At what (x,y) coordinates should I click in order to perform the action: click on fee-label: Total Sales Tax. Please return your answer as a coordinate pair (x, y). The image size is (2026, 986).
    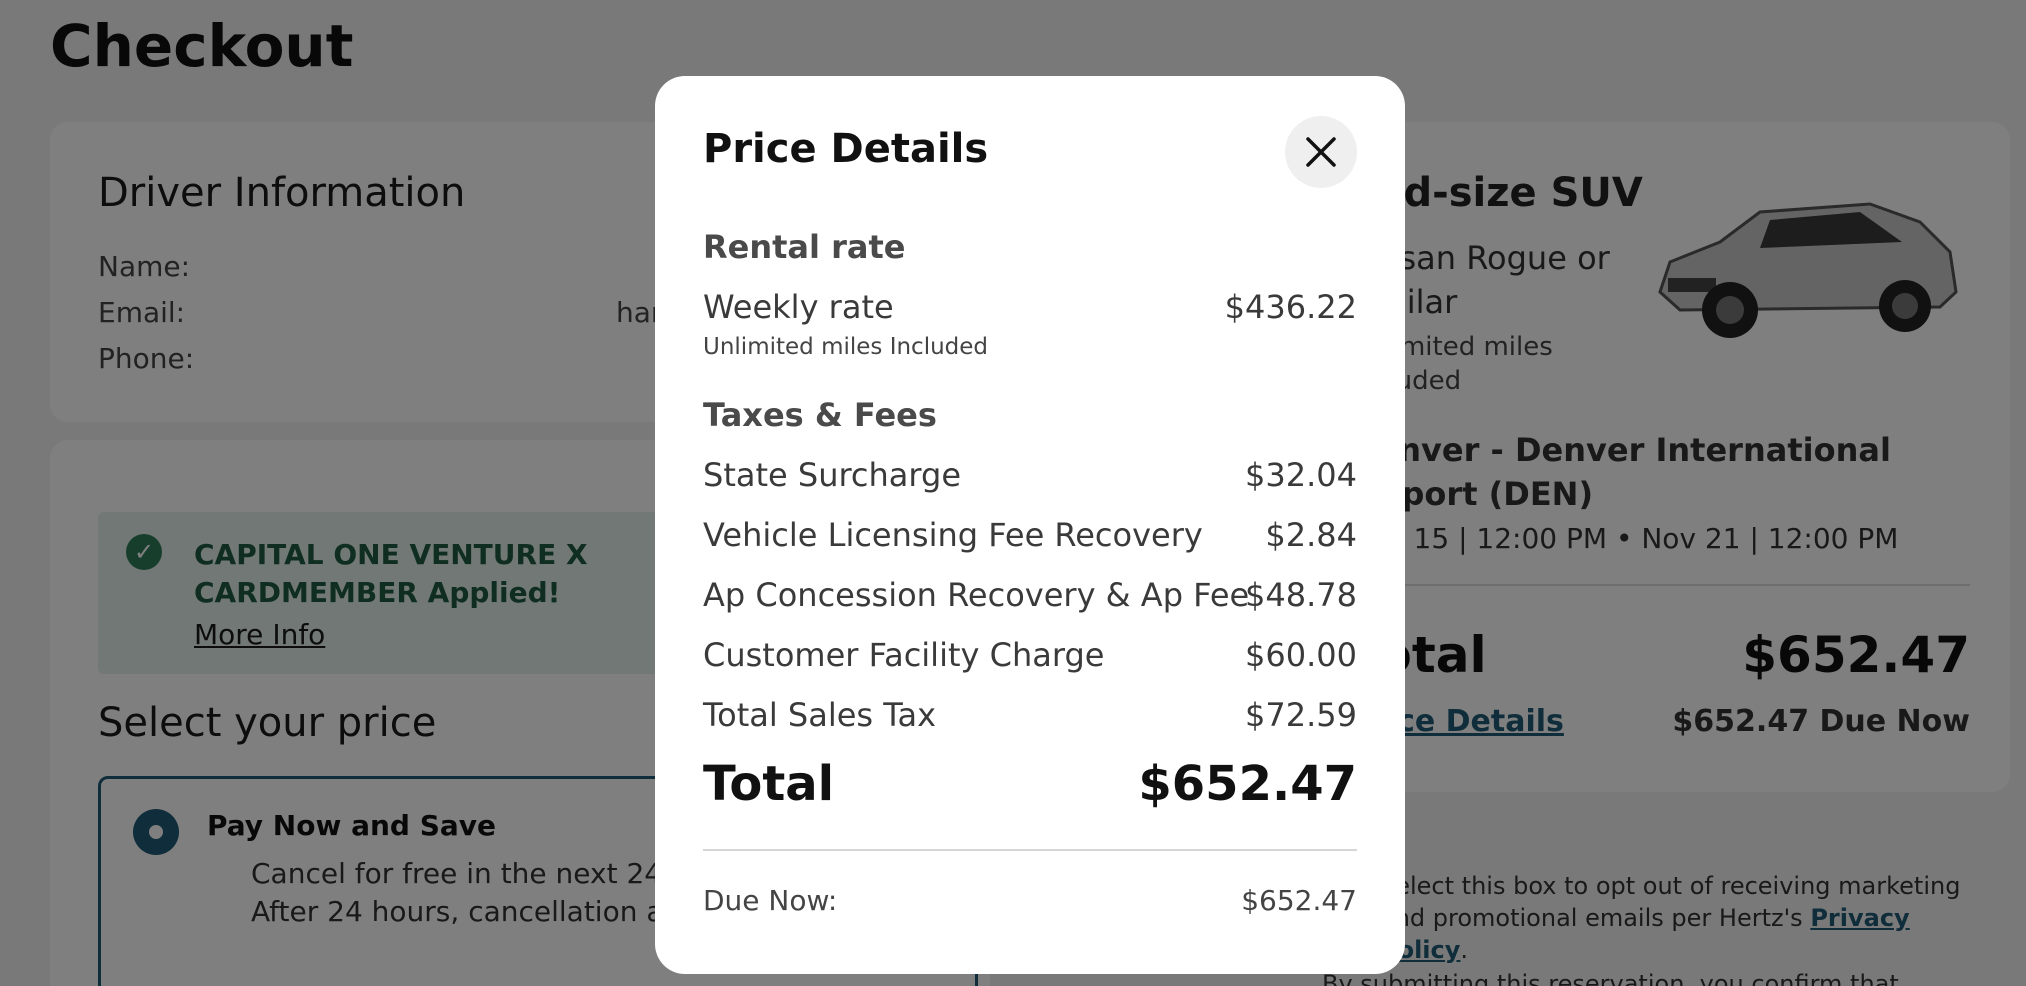
    Looking at the image, I should click on (820, 715).